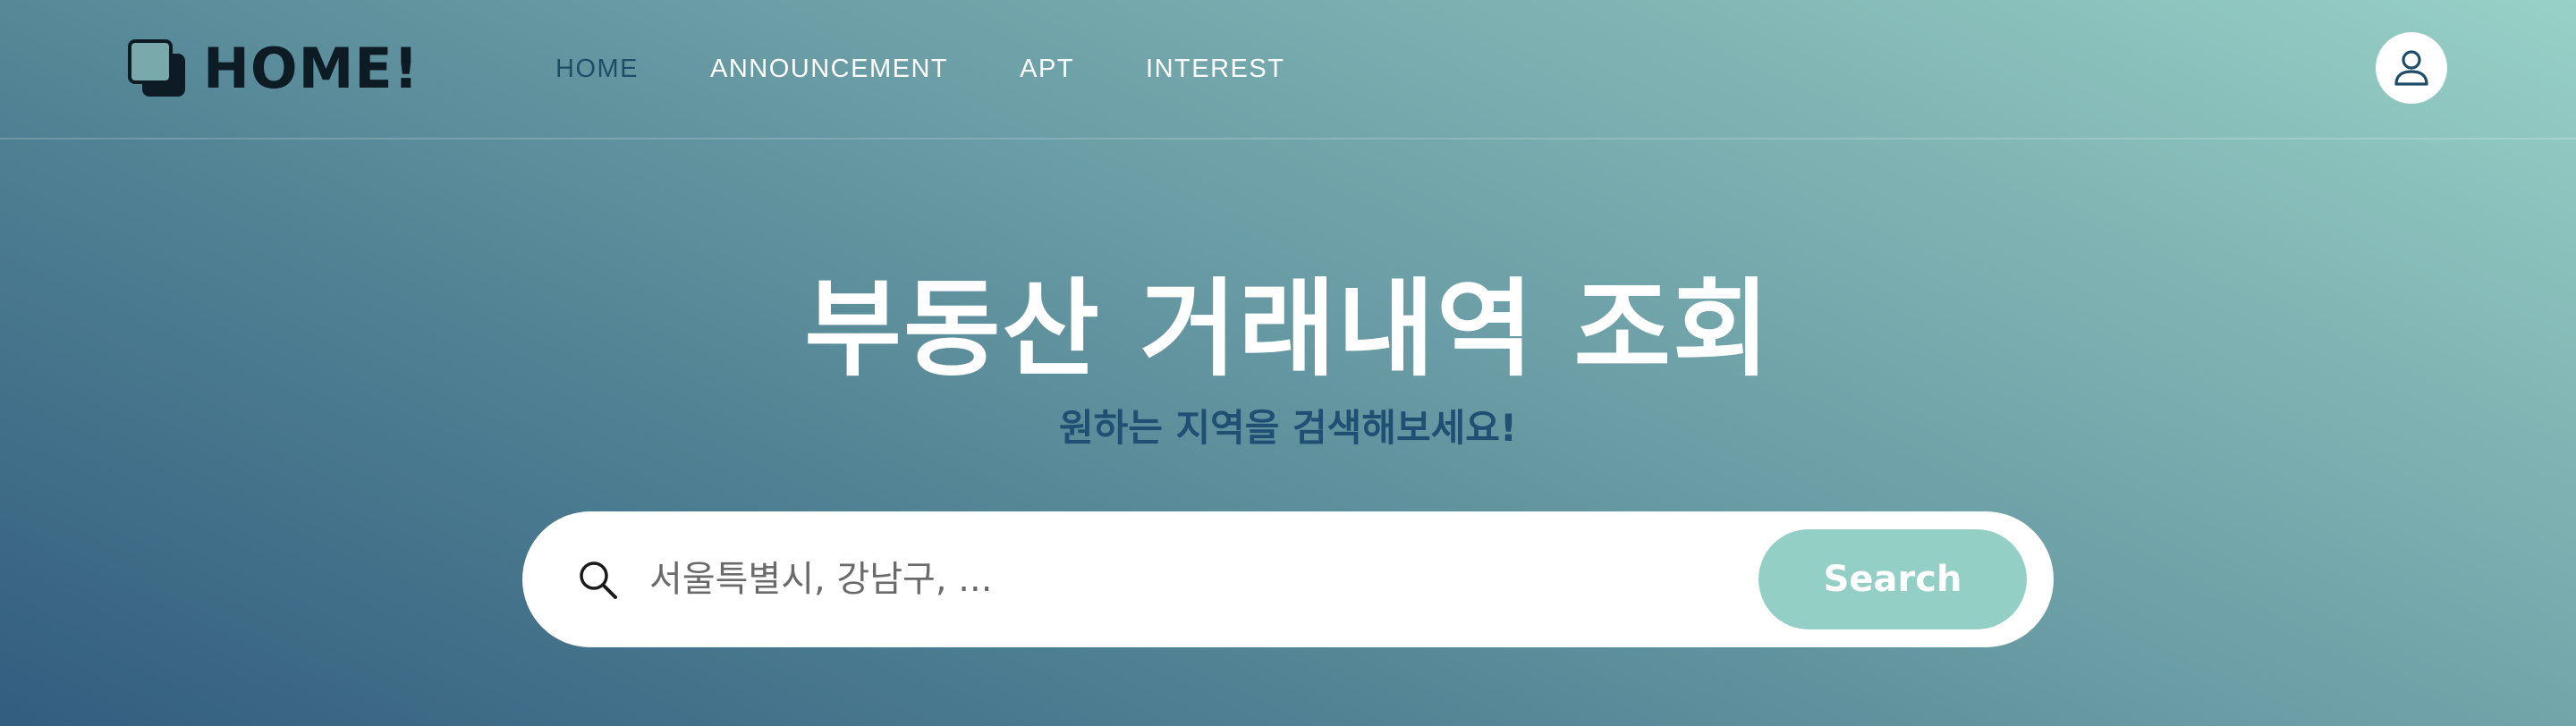  What do you see at coordinates (1892, 579) in the screenshot?
I see `search-button: Search` at bounding box center [1892, 579].